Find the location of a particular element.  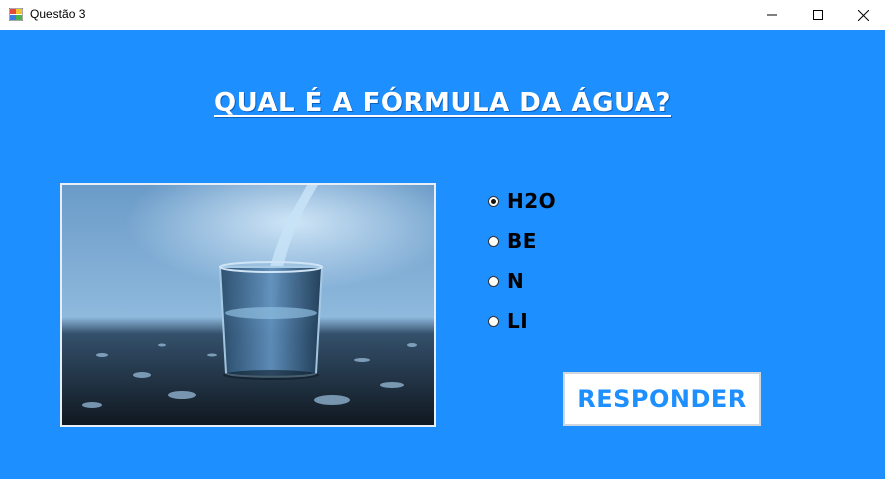

close-icon is located at coordinates (863, 15).